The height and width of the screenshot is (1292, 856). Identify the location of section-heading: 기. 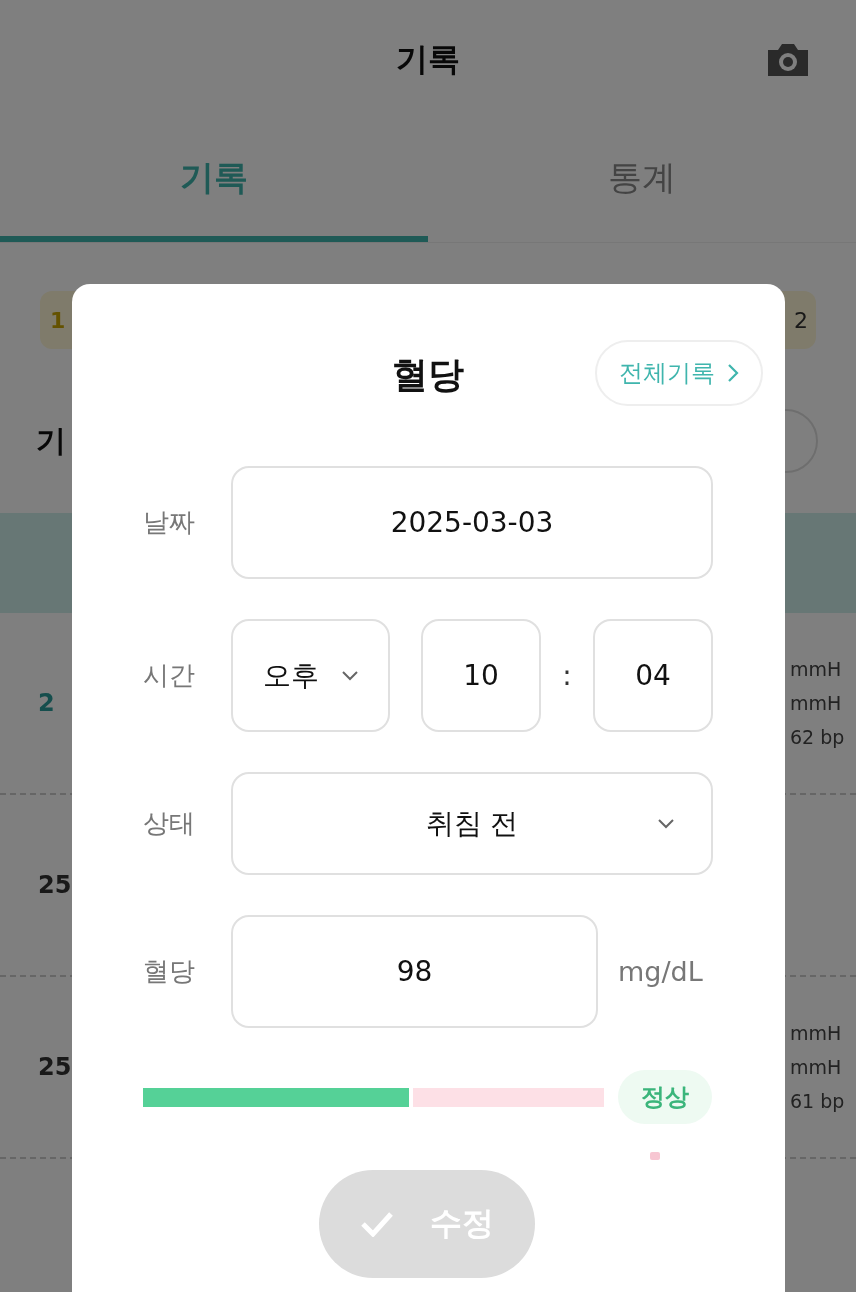
(51, 440).